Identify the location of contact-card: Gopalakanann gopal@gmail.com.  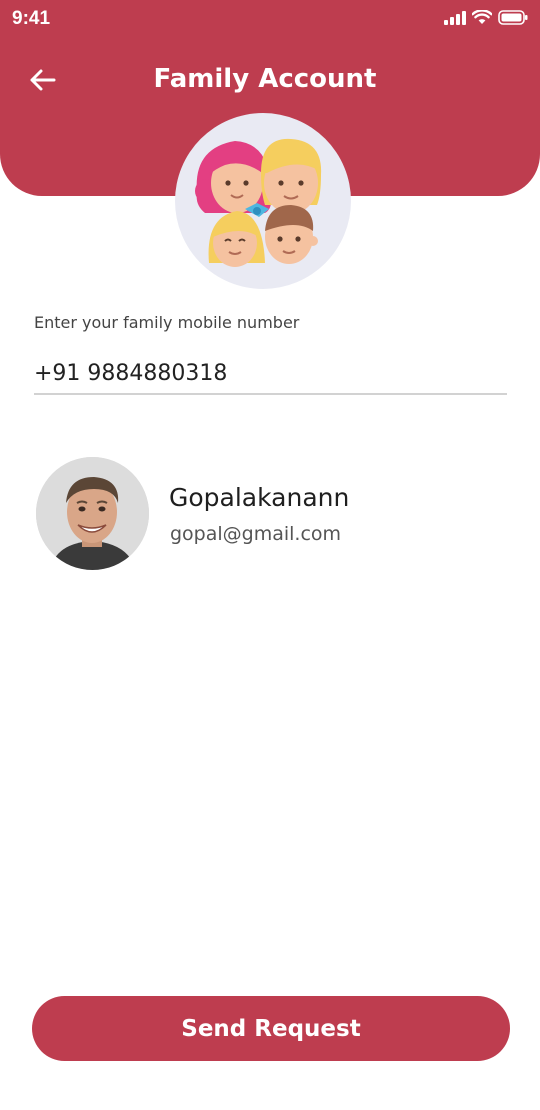
(271, 514).